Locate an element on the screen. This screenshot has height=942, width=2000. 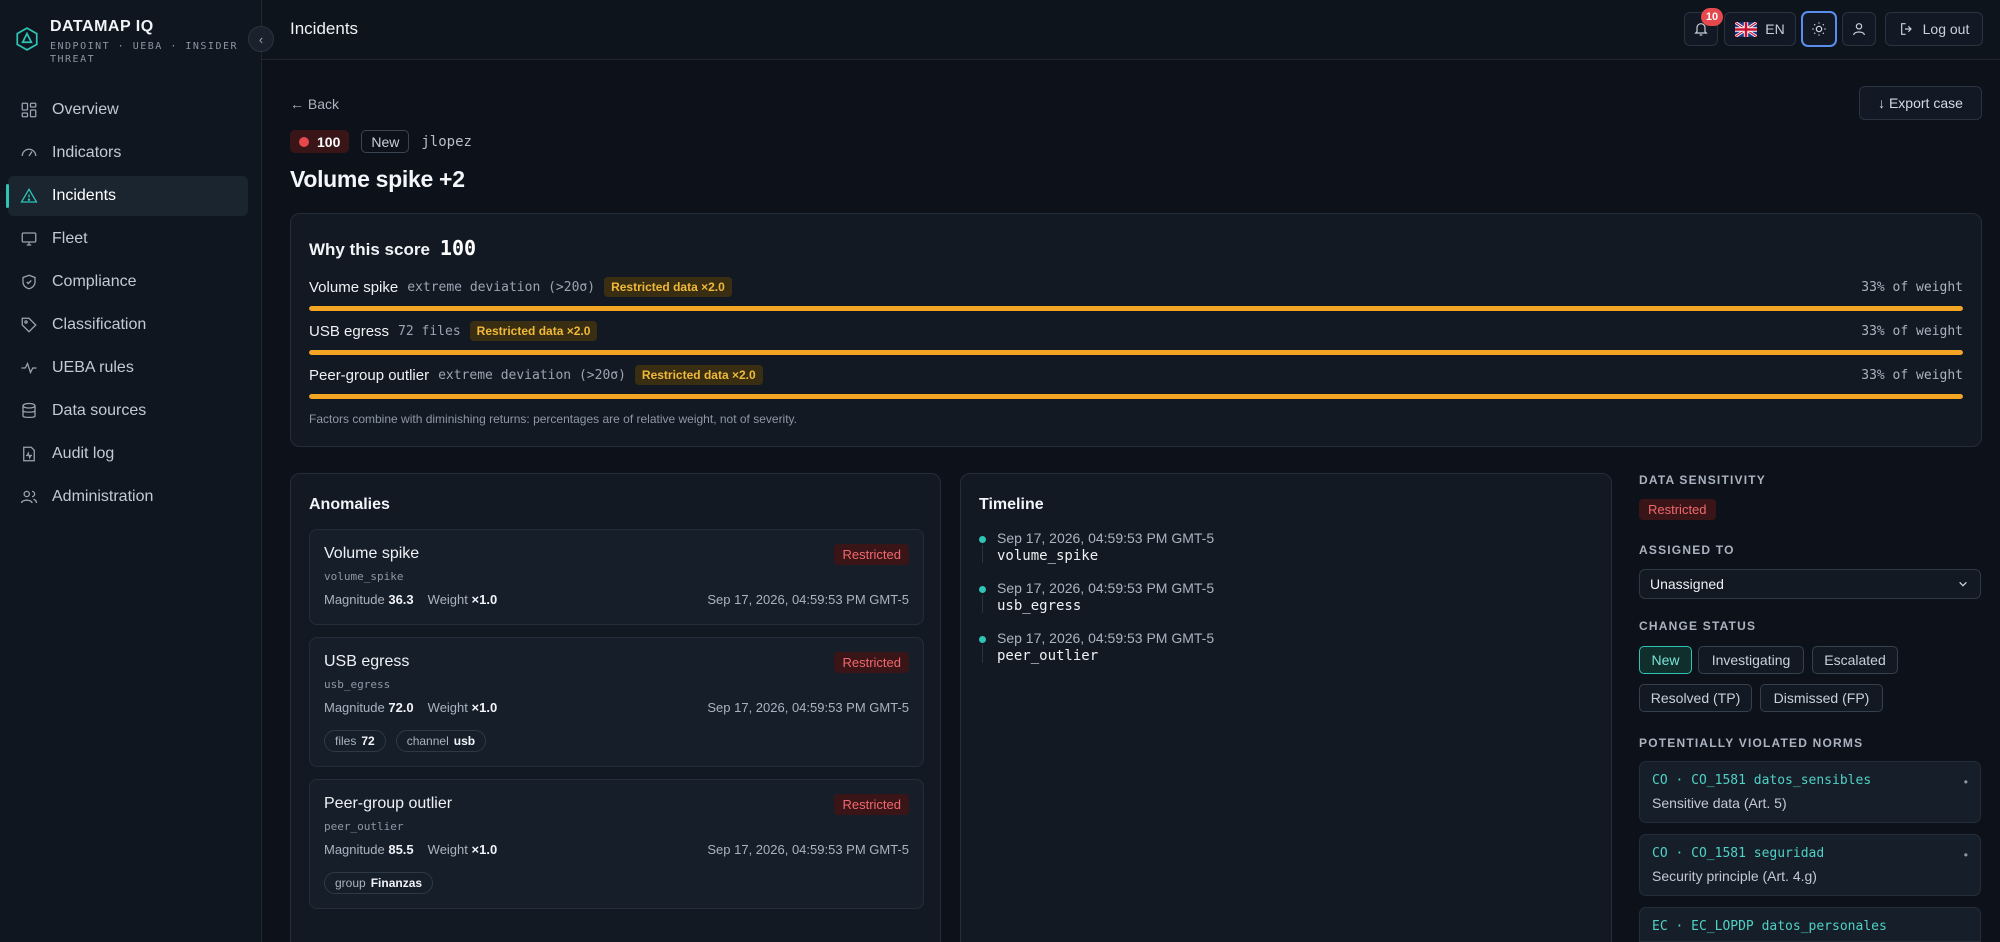
sidebar-item-incidents: Incidents is located at coordinates (127, 196).